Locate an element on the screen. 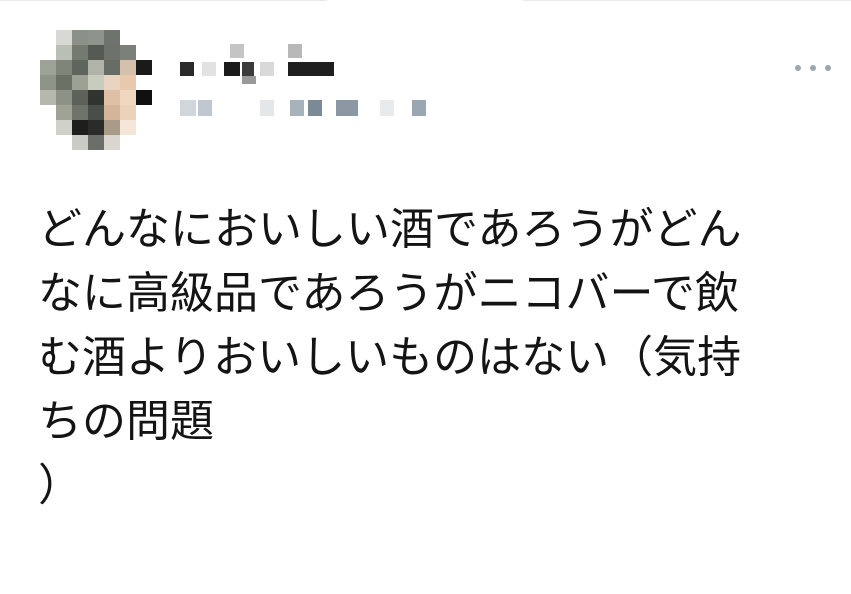 The width and height of the screenshot is (851, 594). tweet-text-line: む酒よりおいしいものはない（気持 is located at coordinates (390, 357).